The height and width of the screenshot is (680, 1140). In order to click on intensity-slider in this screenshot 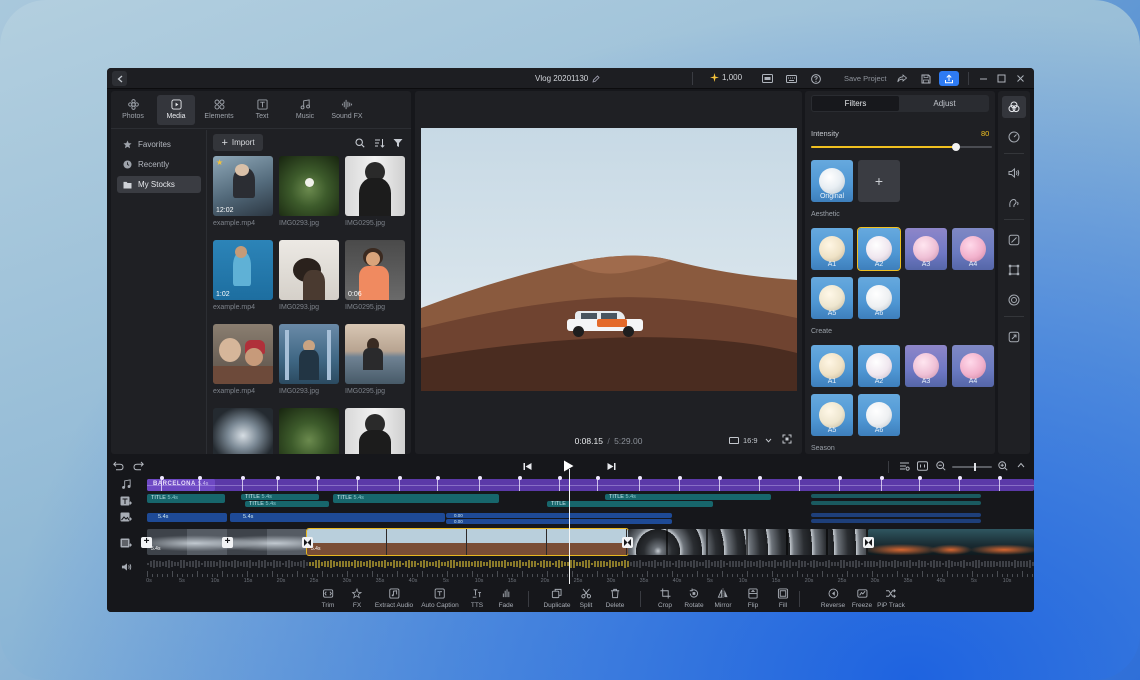, I will do `click(901, 147)`.